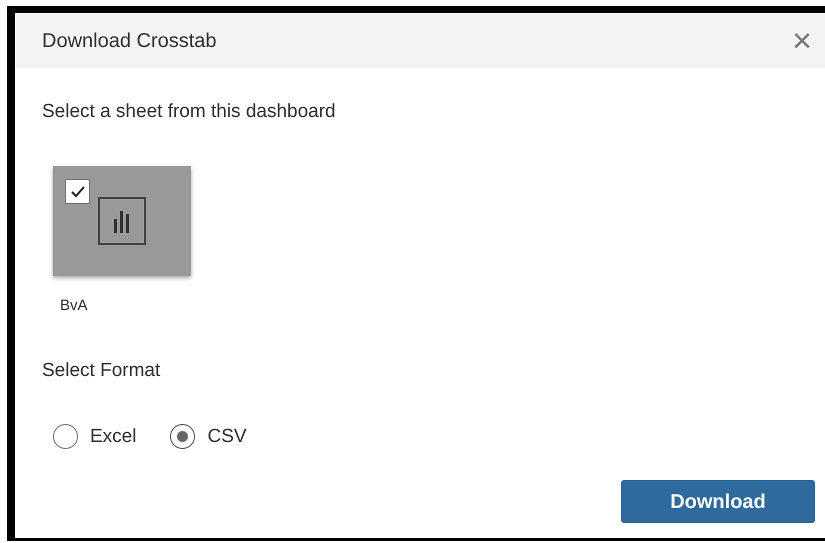 The width and height of the screenshot is (825, 543). What do you see at coordinates (102, 370) in the screenshot?
I see `section-label: Select Format` at bounding box center [102, 370].